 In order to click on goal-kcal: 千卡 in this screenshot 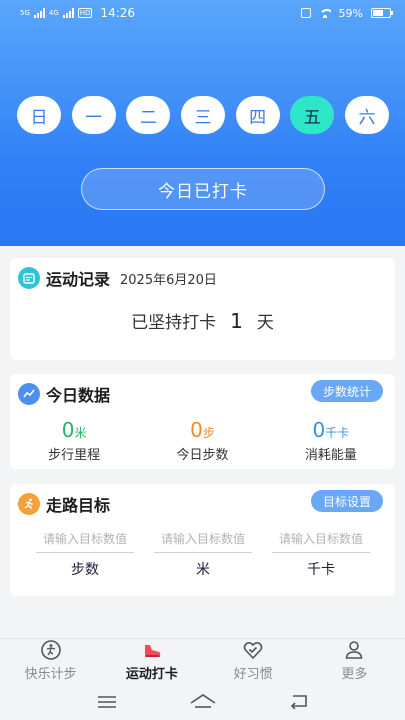, I will do `click(321, 553)`.